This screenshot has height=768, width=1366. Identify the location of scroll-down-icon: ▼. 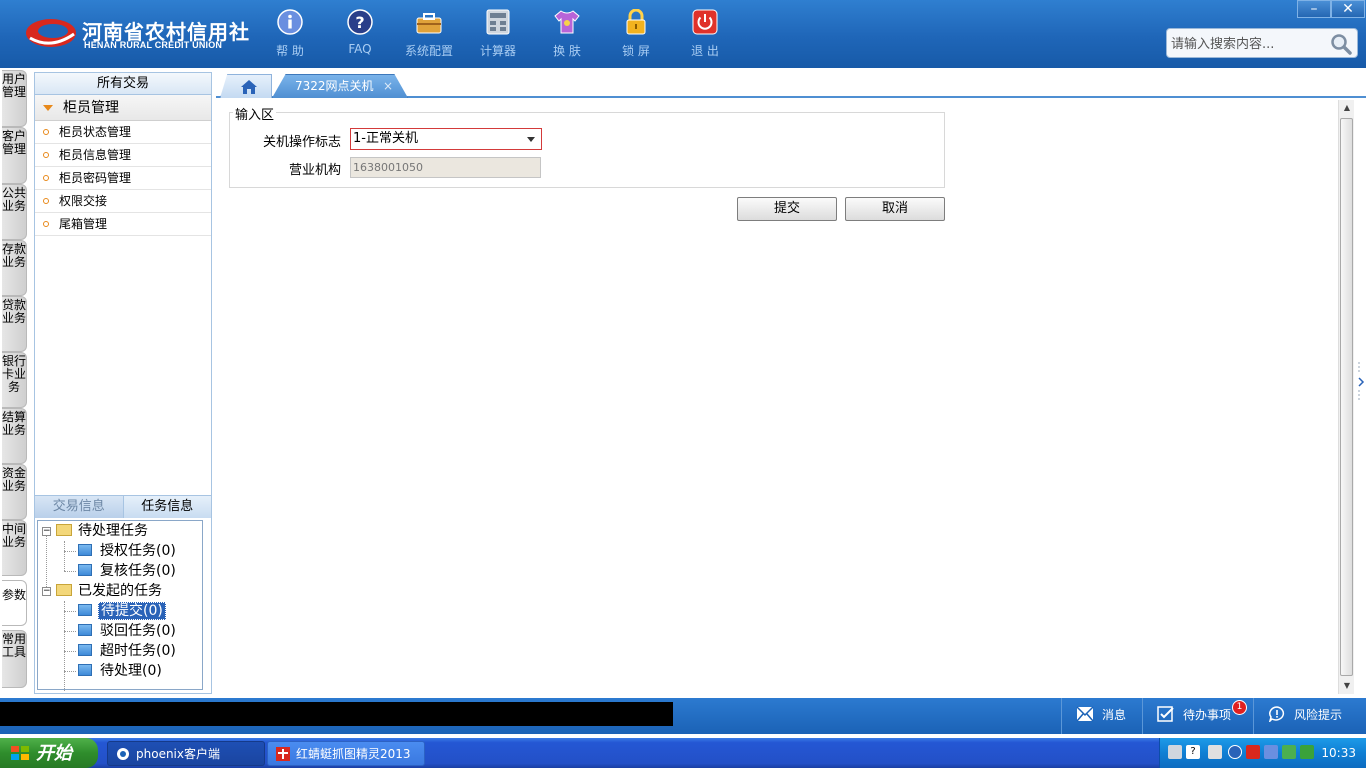
(1347, 686).